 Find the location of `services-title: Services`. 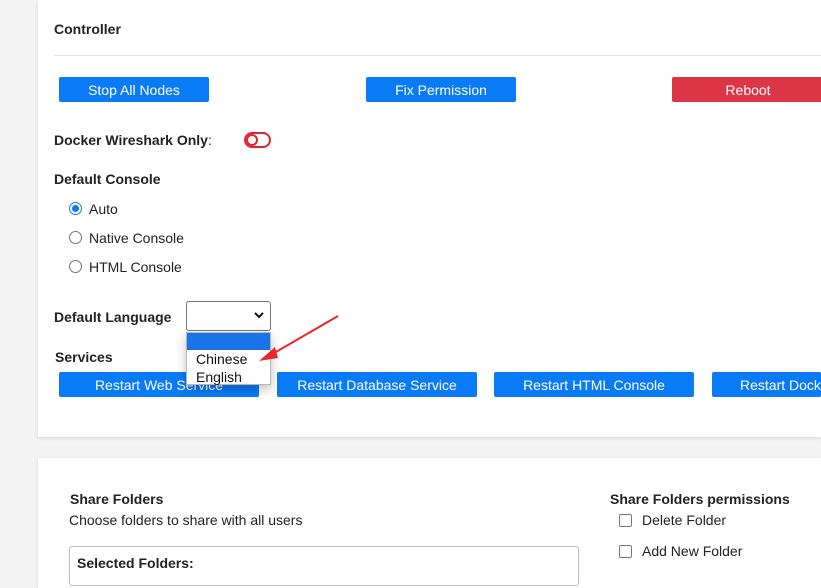

services-title: Services is located at coordinates (84, 357).